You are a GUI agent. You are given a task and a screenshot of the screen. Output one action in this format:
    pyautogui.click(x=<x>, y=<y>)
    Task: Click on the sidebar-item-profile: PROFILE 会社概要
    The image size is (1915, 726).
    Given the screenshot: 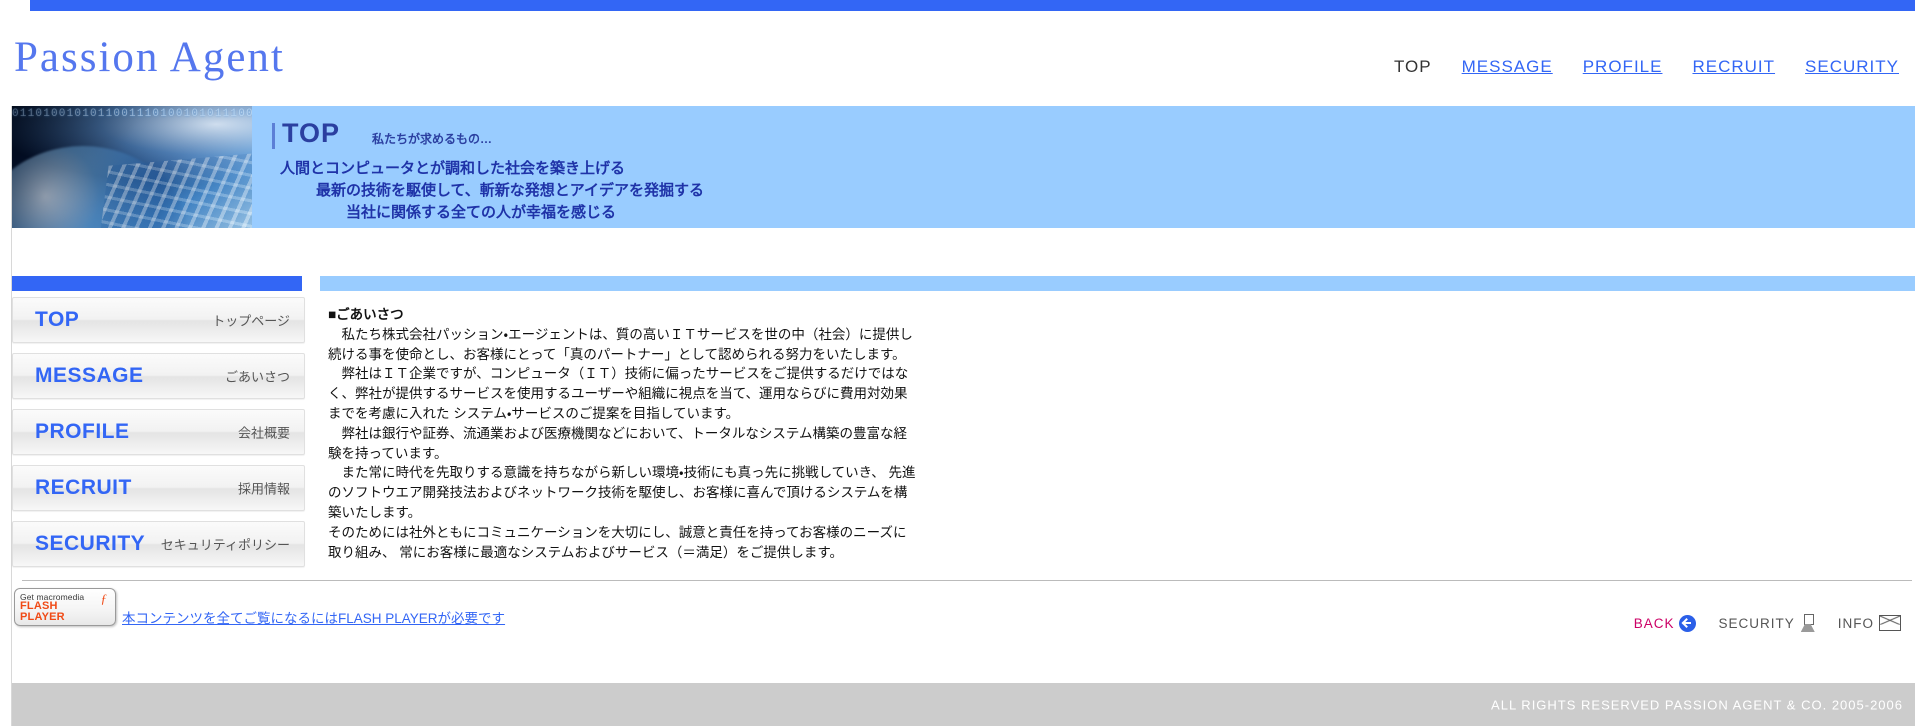 What is the action you would take?
    pyautogui.click(x=158, y=432)
    